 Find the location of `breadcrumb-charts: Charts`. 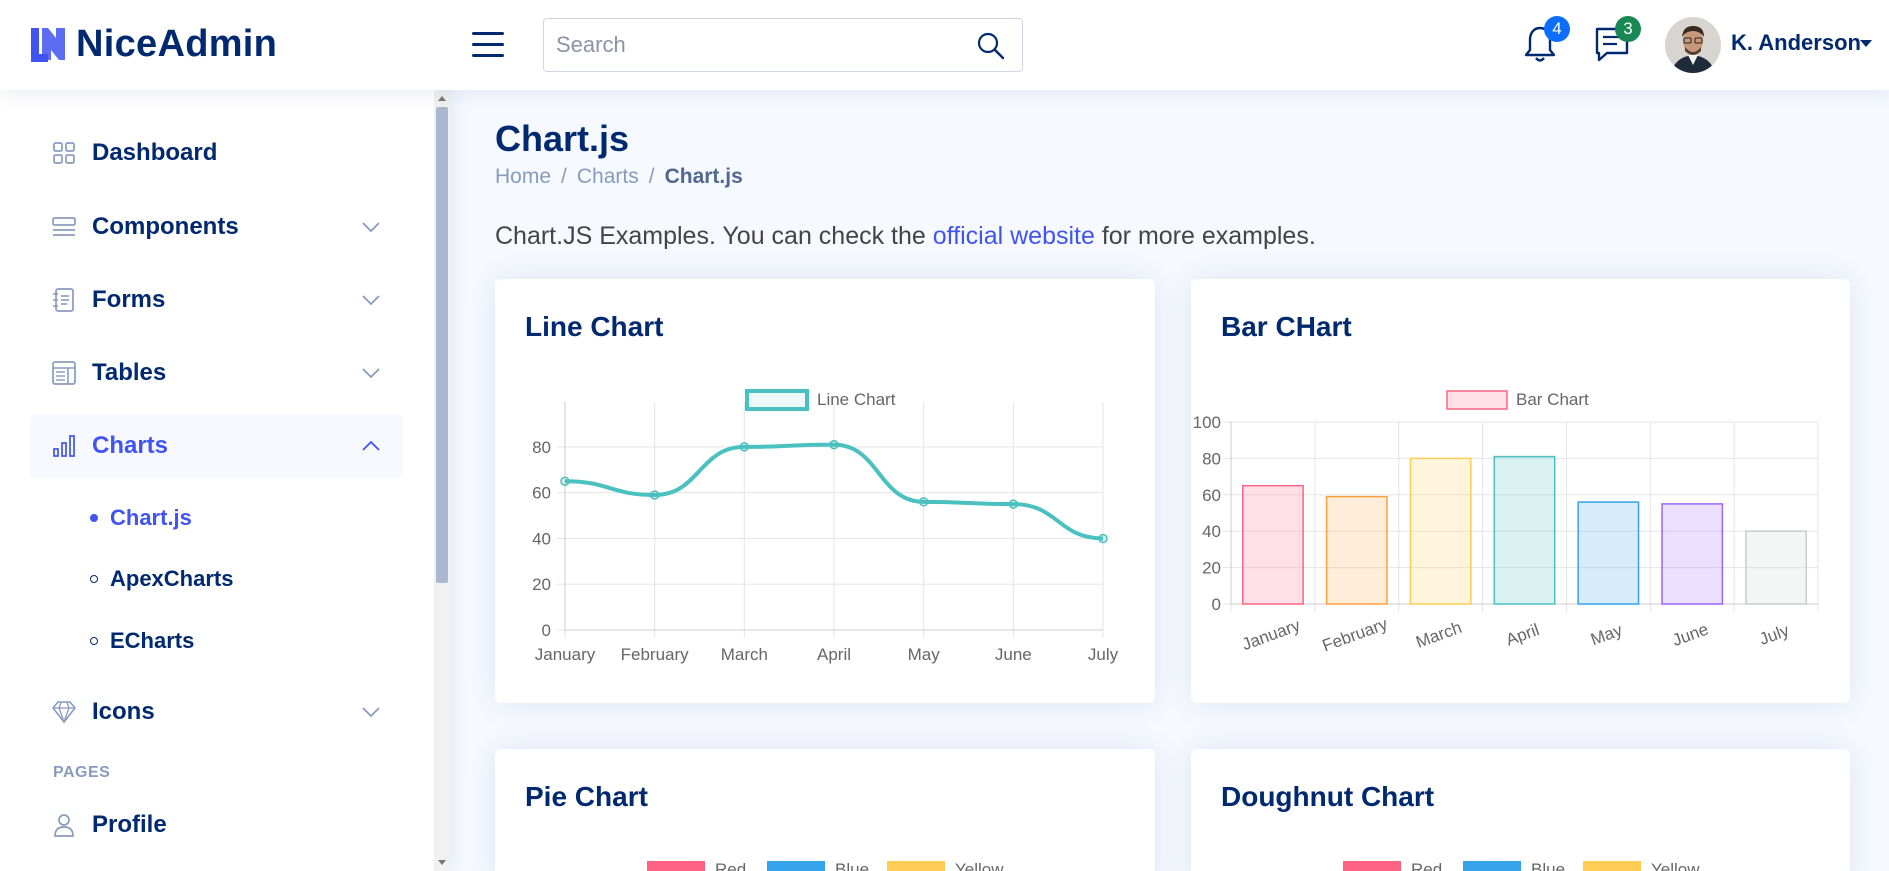

breadcrumb-charts: Charts is located at coordinates (608, 177).